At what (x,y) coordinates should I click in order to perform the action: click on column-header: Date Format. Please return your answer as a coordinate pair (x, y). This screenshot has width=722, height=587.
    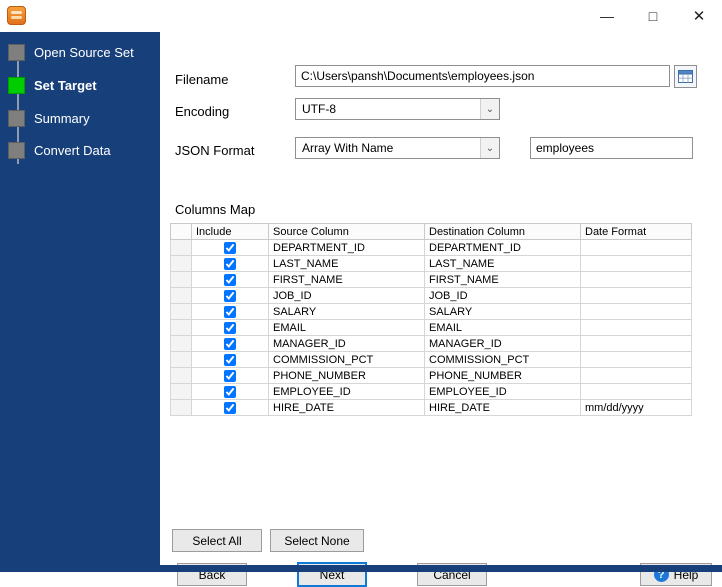
    Looking at the image, I should click on (636, 231).